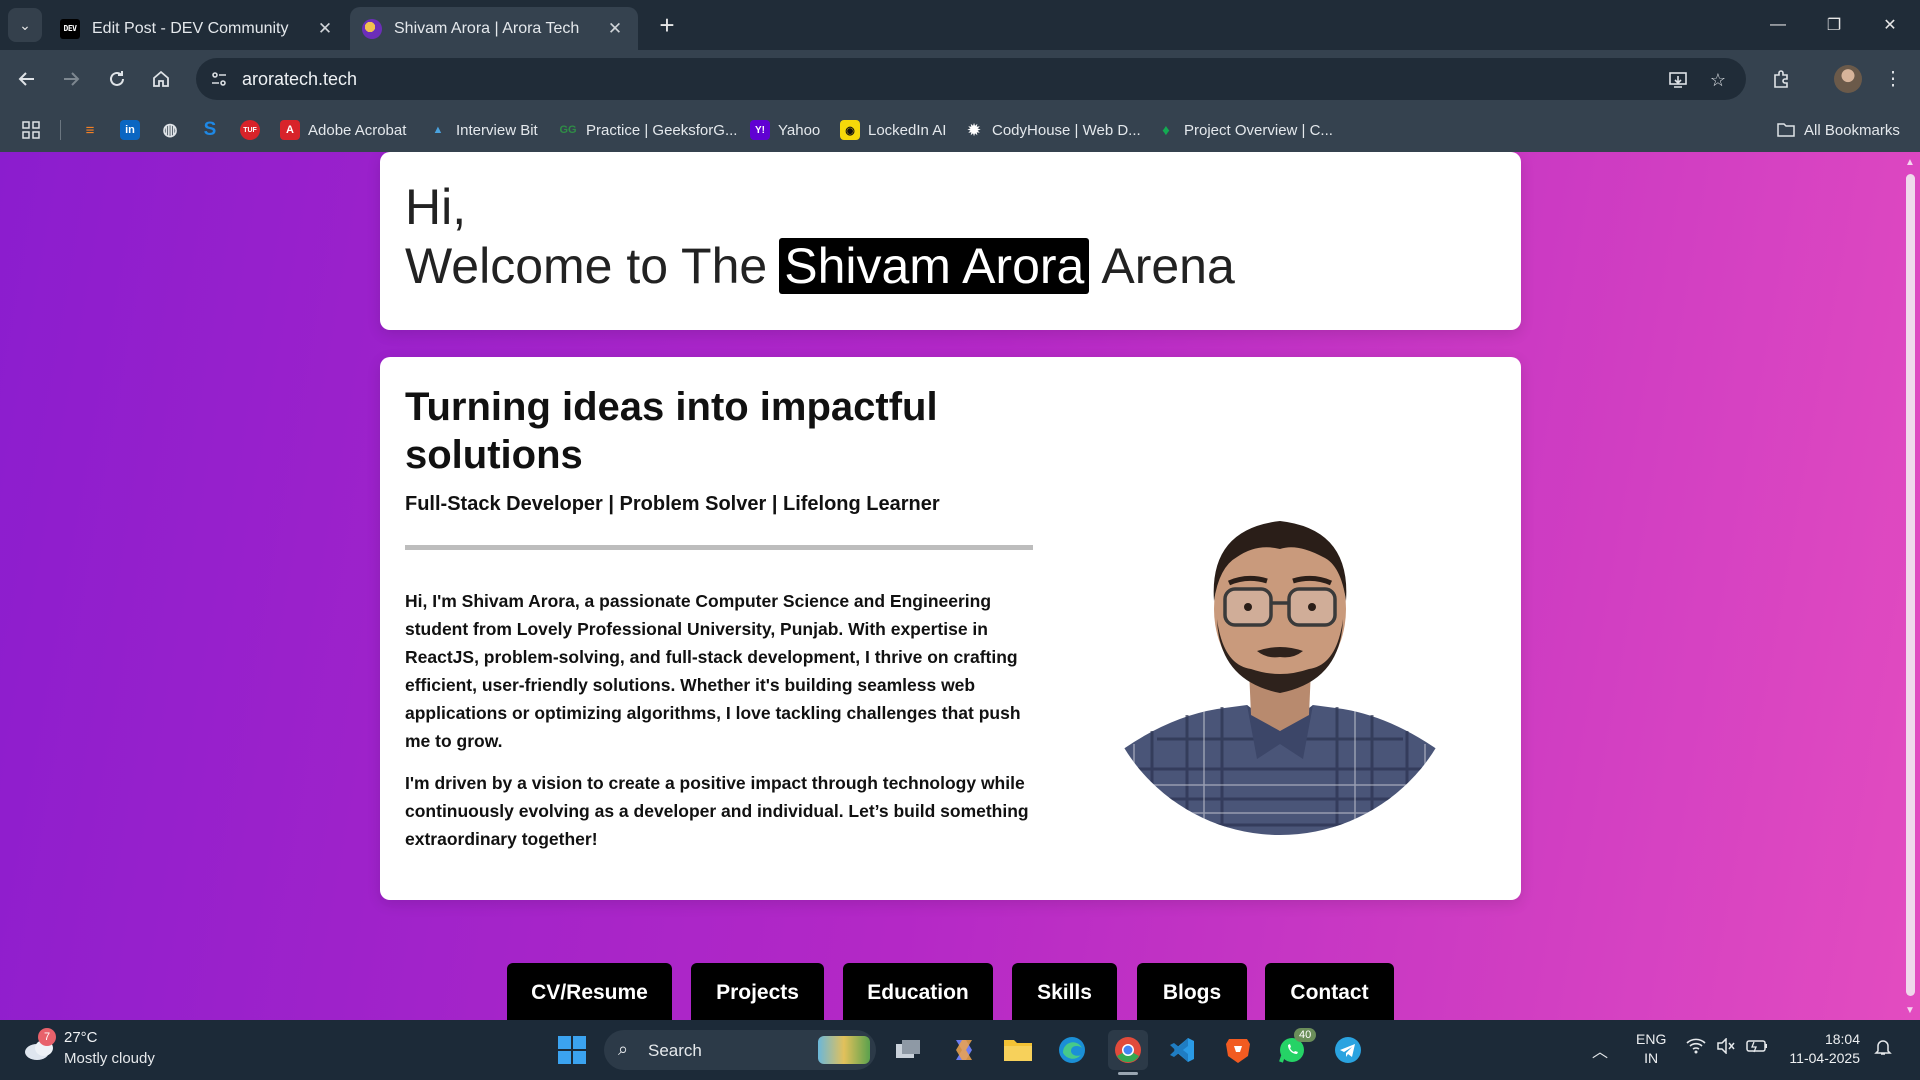 The height and width of the screenshot is (1080, 1920). I want to click on address-bar: aroratech.tech ☆, so click(971, 79).